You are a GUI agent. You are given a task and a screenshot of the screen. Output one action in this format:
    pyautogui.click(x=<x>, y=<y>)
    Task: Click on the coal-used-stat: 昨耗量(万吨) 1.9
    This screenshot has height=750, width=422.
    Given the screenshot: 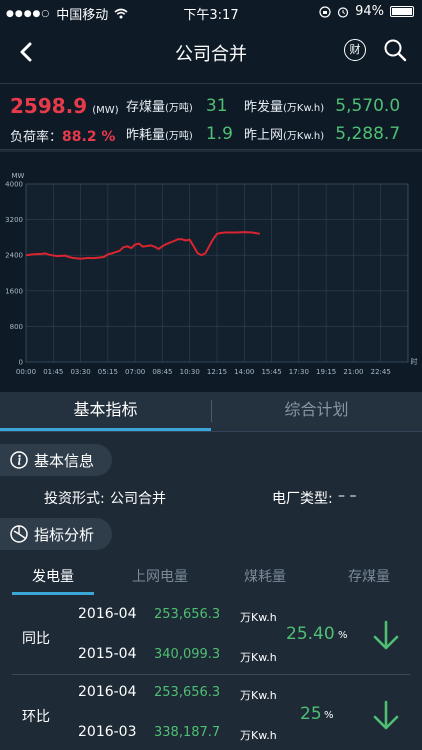 What is the action you would take?
    pyautogui.click(x=179, y=134)
    